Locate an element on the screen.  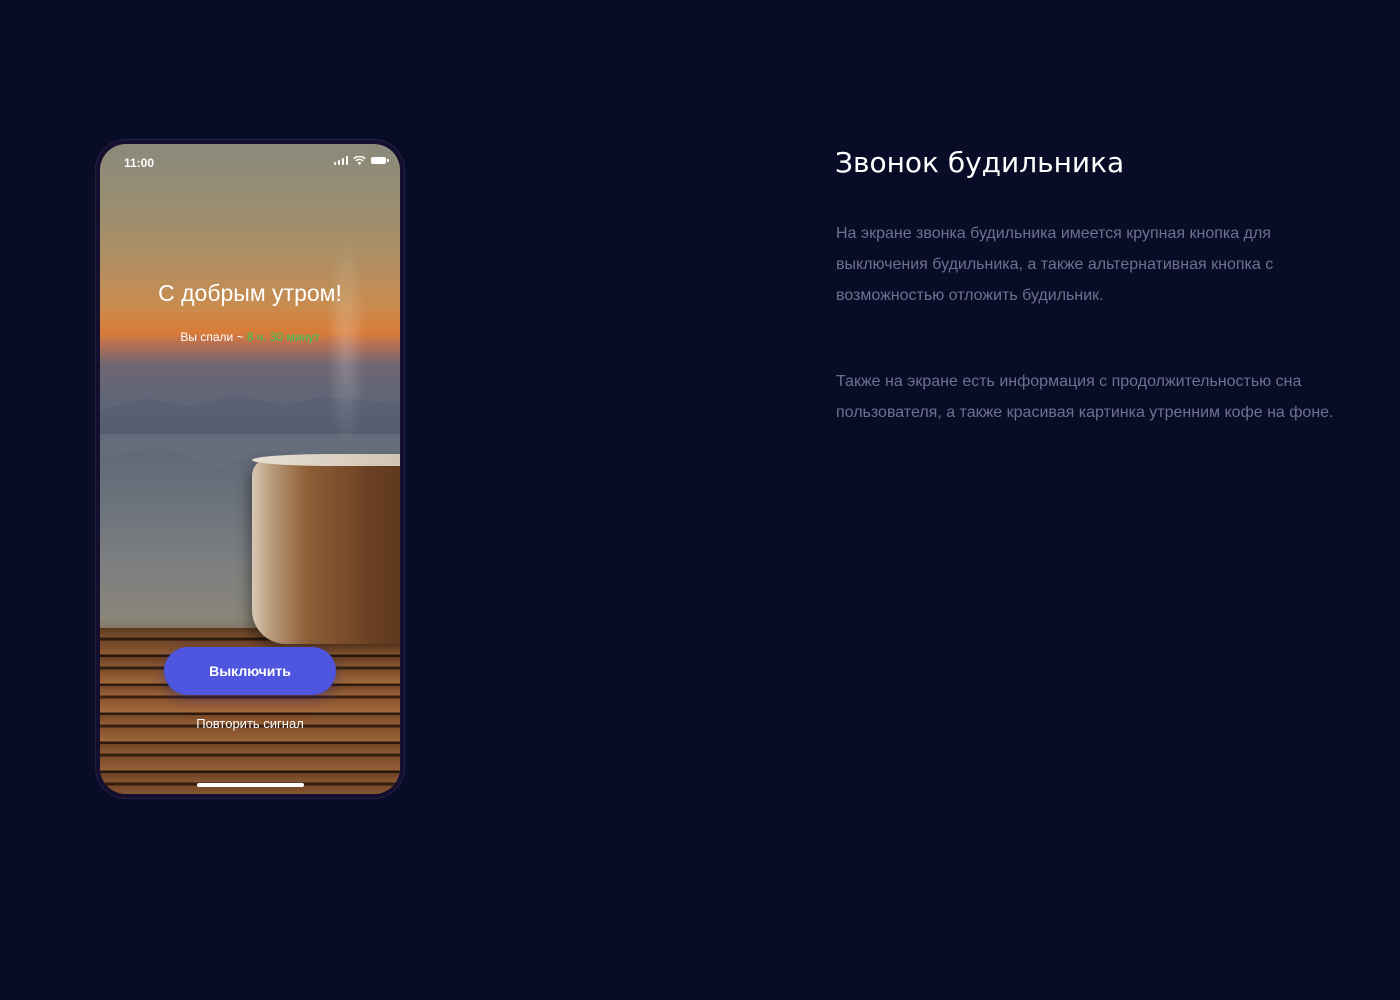
cellular-signal-icon is located at coordinates (340, 160).